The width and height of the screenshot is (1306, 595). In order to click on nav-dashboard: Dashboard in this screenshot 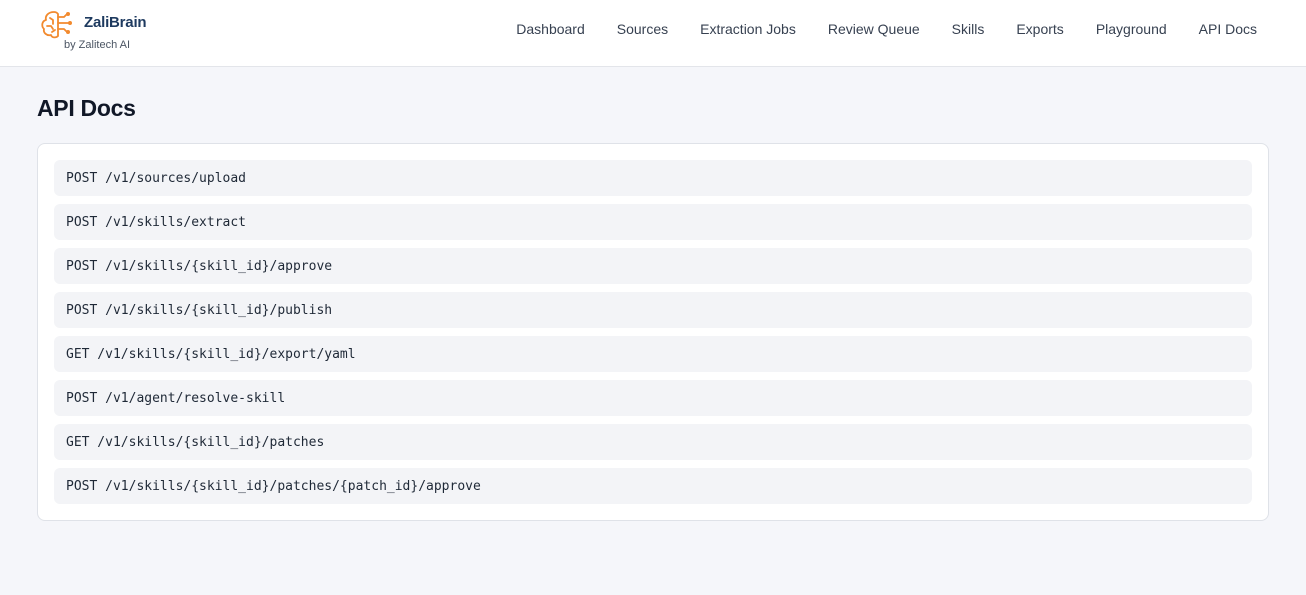, I will do `click(550, 29)`.